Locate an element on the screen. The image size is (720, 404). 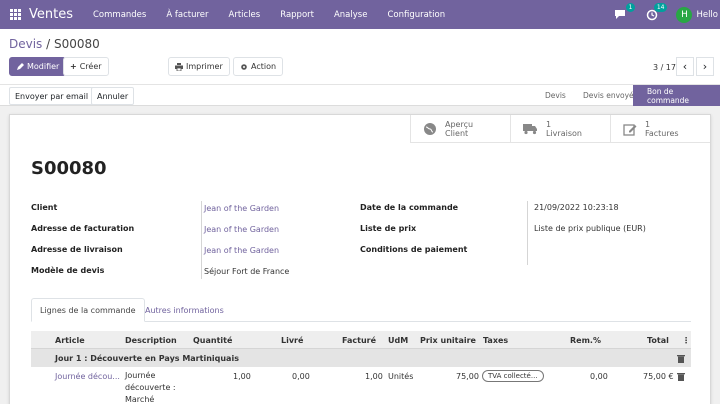
menu-articles: Articles is located at coordinates (245, 15).